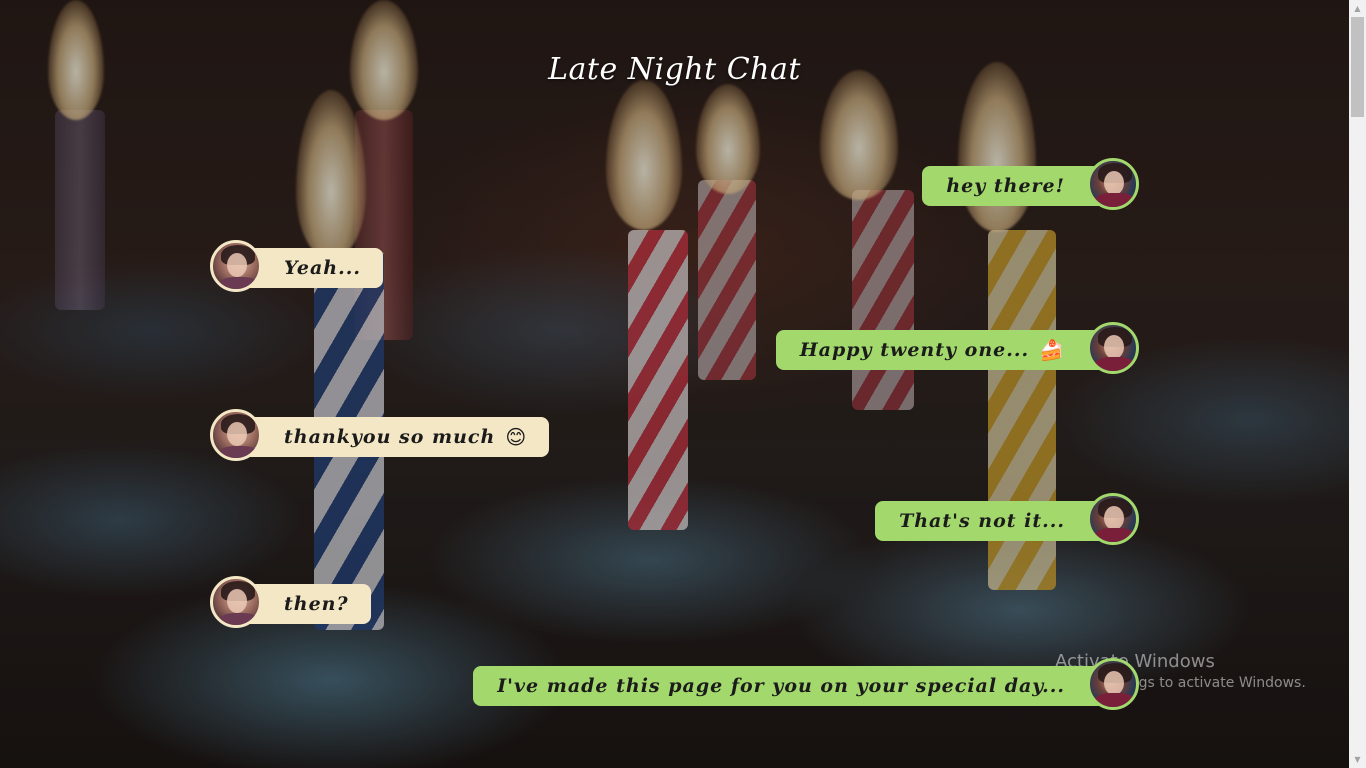 Image resolution: width=1366 pixels, height=768 pixels. I want to click on chat-message-received: thankyou so much 😊, so click(380, 437).